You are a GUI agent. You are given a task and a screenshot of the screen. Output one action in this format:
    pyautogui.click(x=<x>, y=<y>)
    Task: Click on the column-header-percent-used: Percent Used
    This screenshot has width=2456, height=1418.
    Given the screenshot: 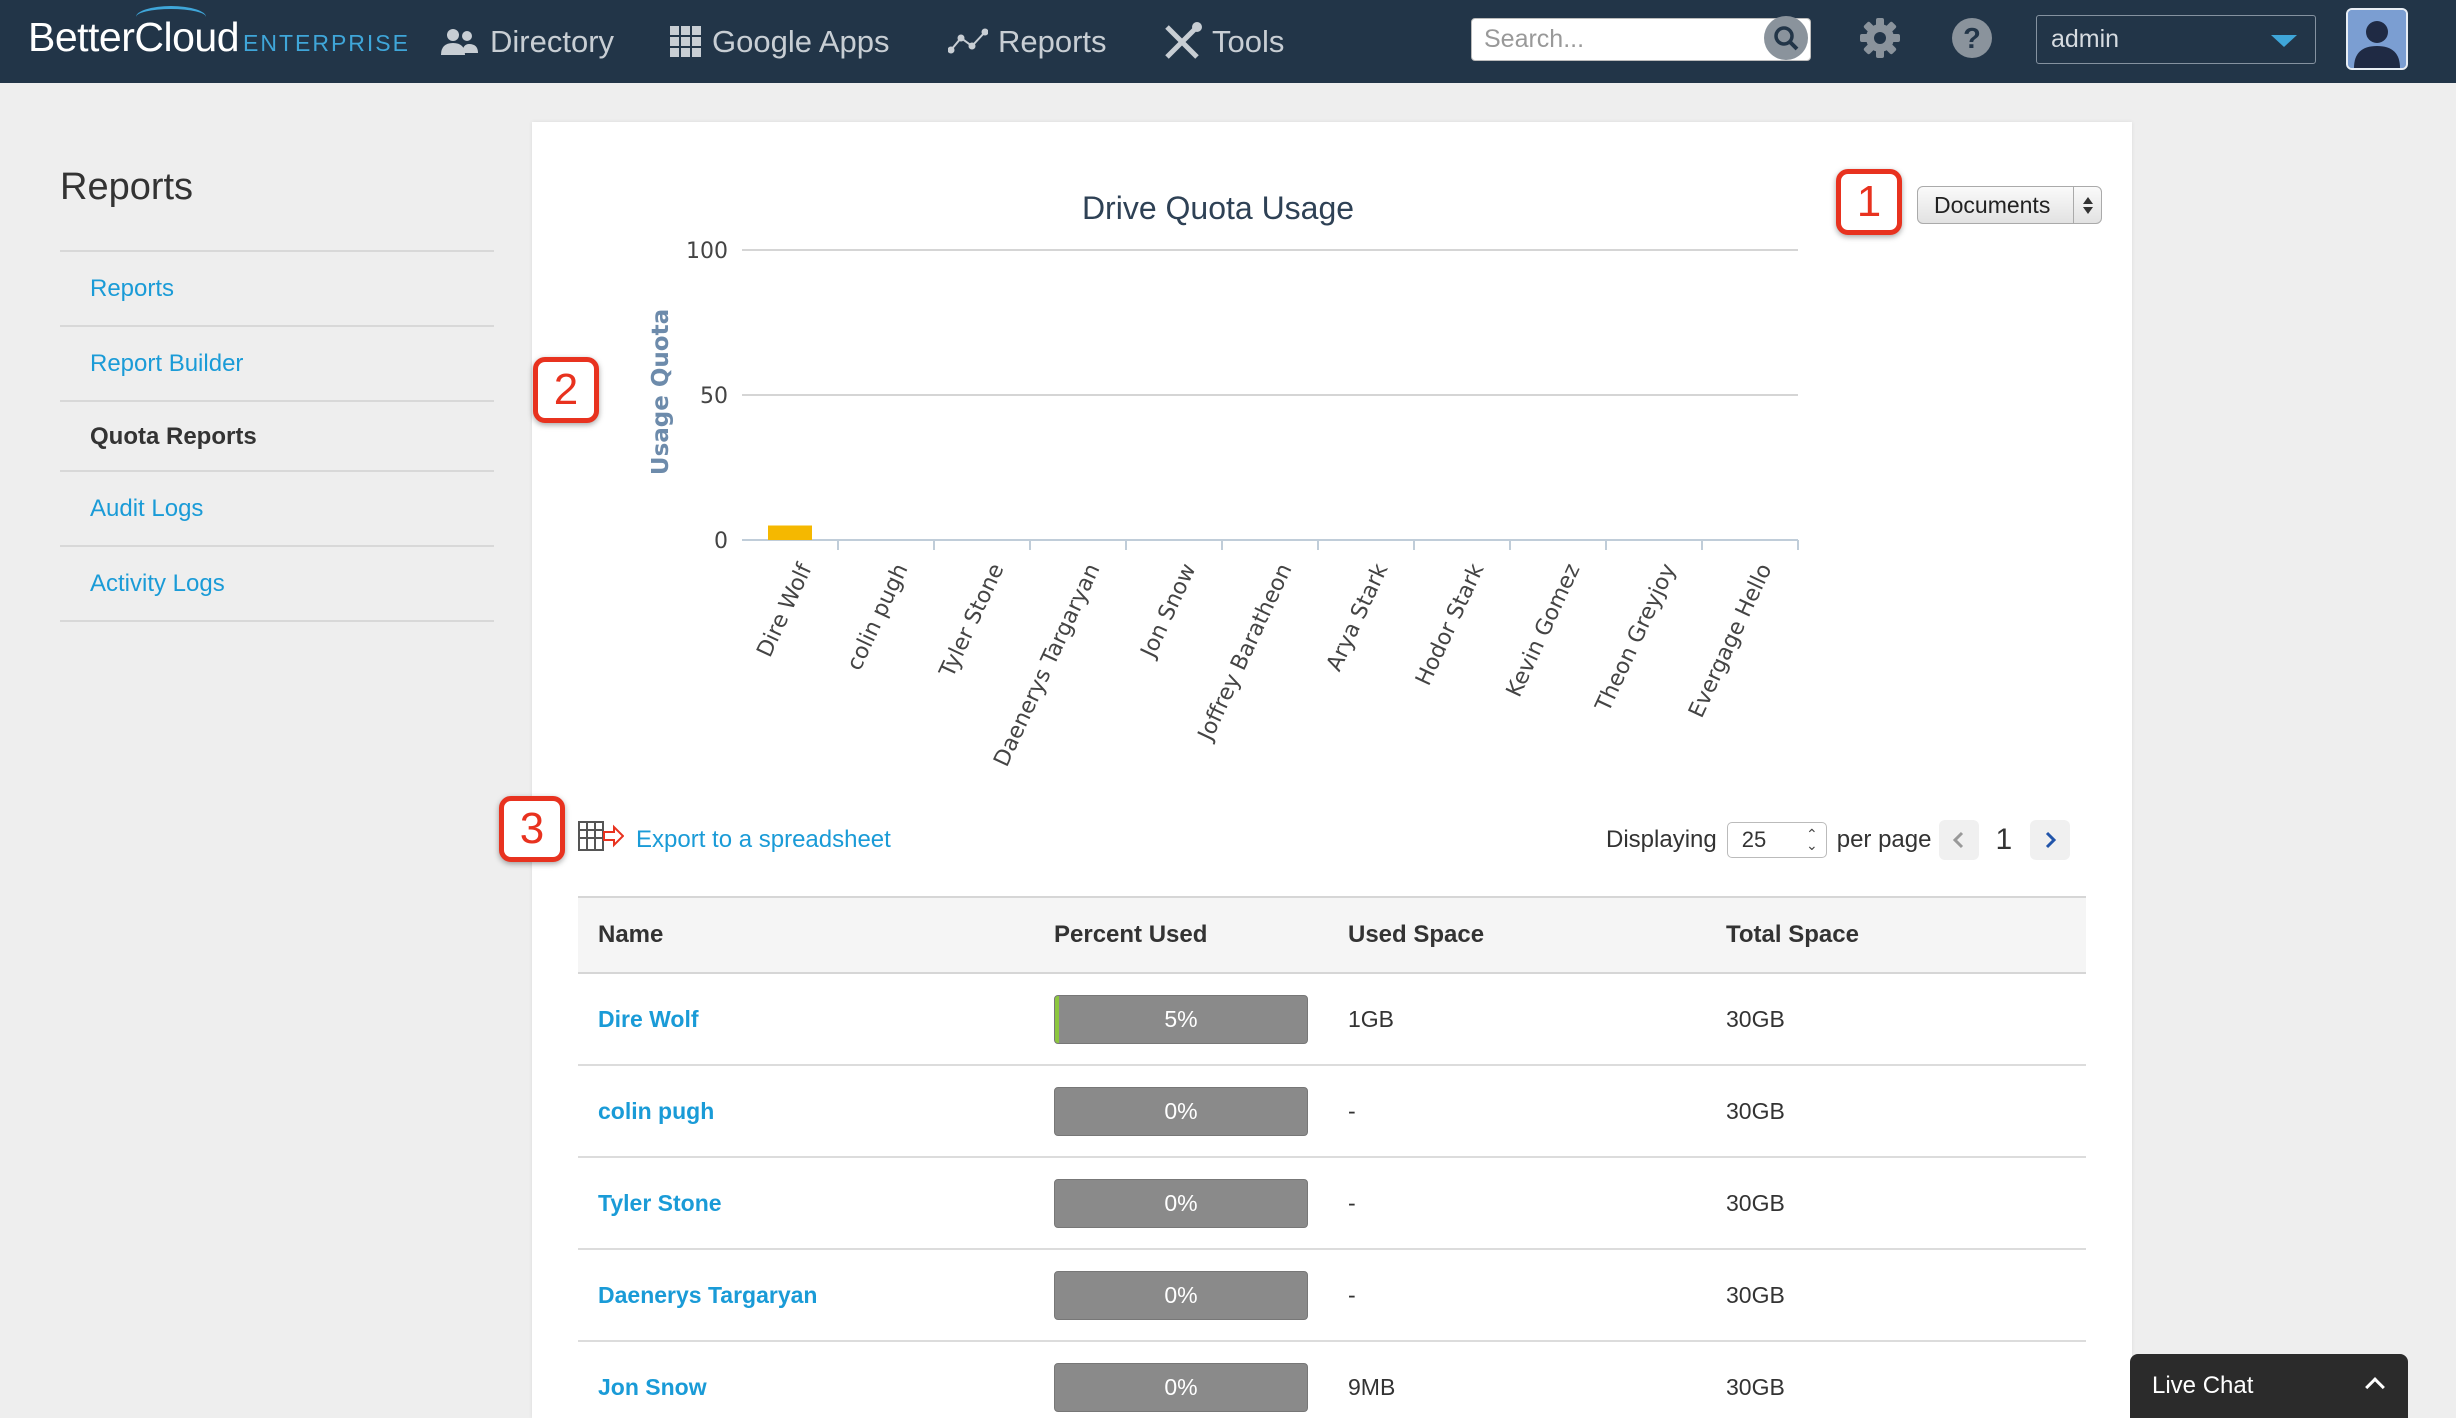 What is the action you would take?
    pyautogui.click(x=1181, y=935)
    